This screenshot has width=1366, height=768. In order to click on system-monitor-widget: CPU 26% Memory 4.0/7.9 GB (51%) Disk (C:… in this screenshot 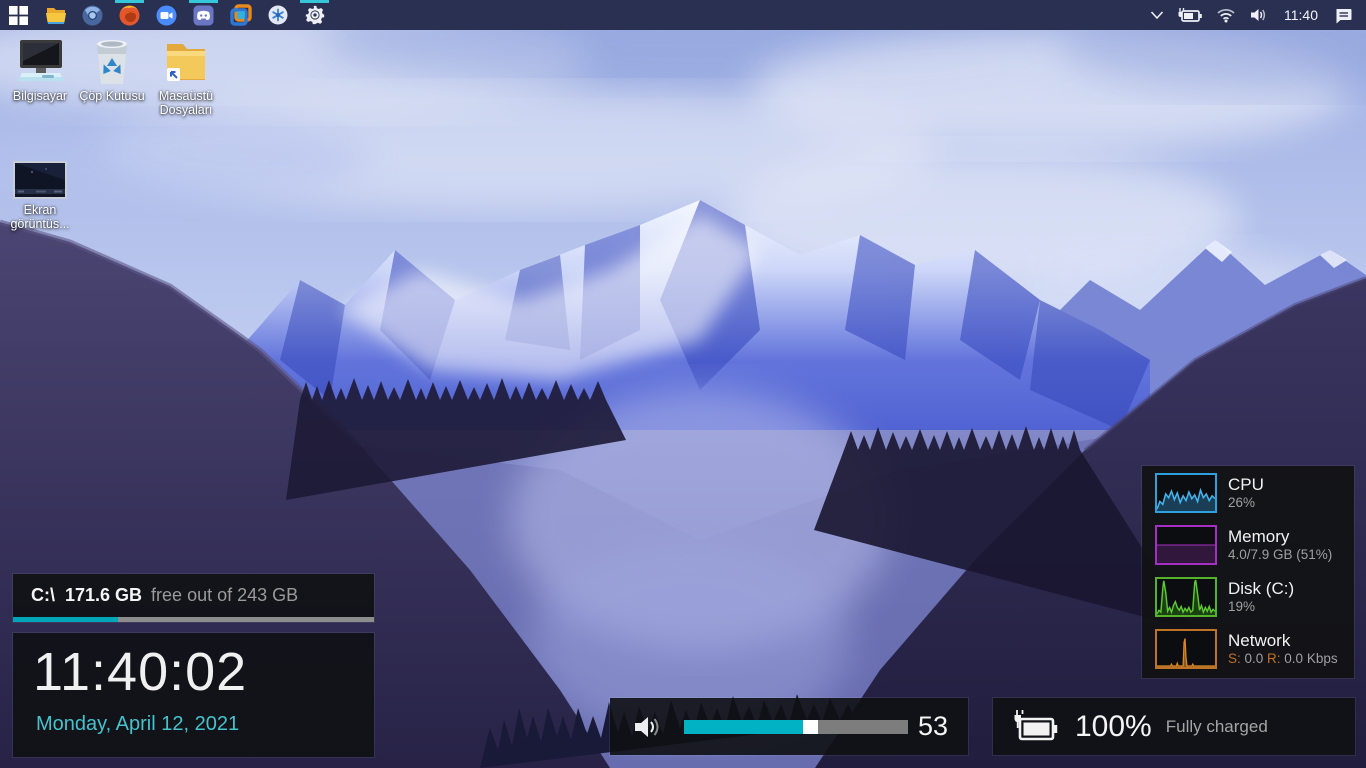, I will do `click(1248, 572)`.